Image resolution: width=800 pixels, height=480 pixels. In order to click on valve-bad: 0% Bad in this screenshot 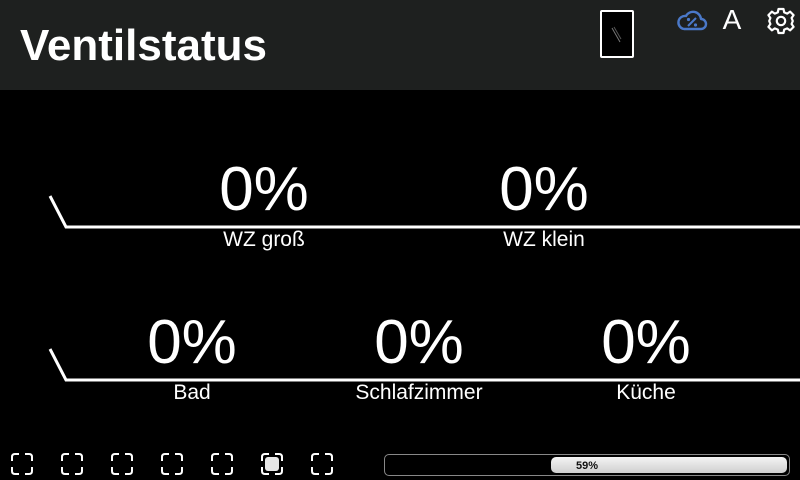, I will do `click(192, 358)`.